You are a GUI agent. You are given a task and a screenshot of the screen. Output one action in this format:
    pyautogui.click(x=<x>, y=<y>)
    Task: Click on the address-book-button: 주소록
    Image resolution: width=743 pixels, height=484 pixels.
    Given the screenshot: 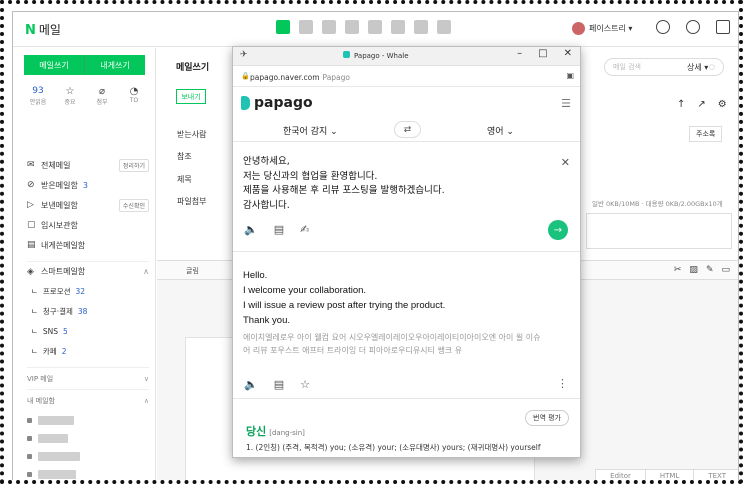 What is the action you would take?
    pyautogui.click(x=706, y=134)
    